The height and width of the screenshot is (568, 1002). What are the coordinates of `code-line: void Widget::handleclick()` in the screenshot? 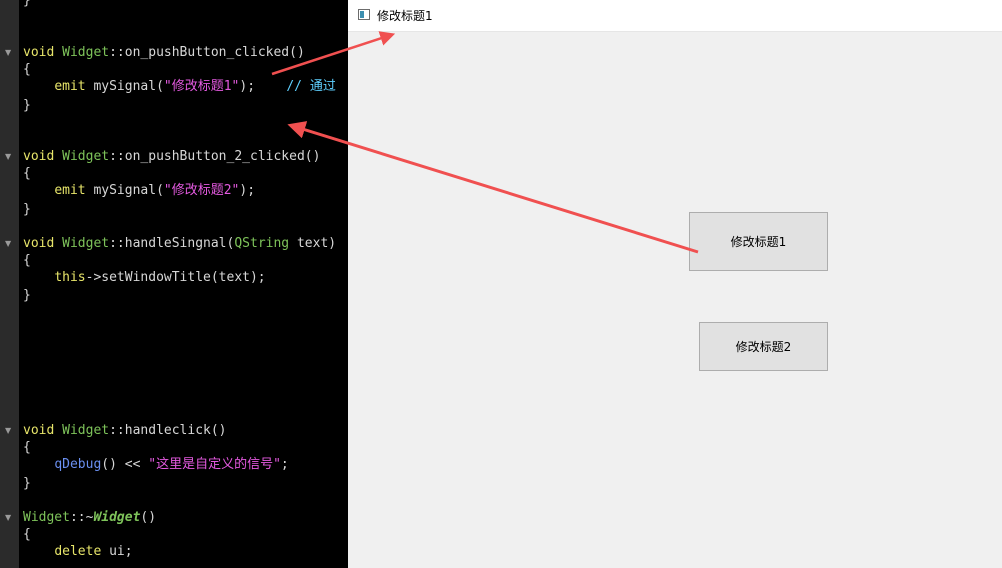 It's located at (125, 430).